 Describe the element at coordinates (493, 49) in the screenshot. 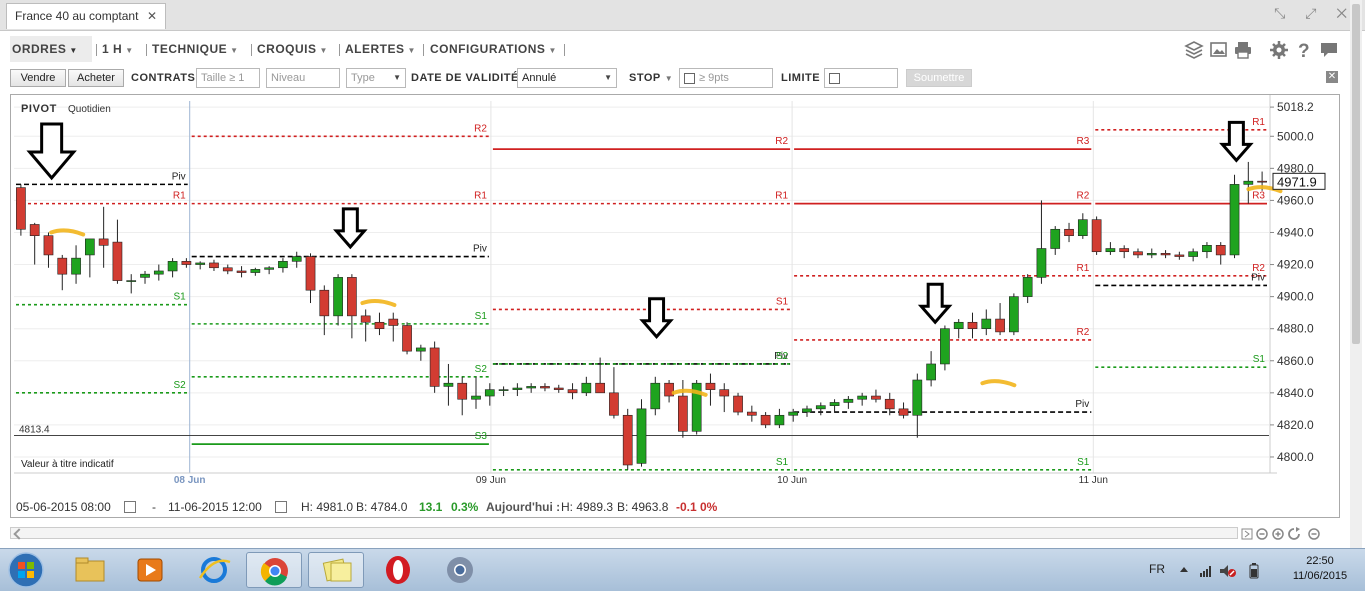

I see `menu-configurations: CONFIGURATIONS ▼` at that location.